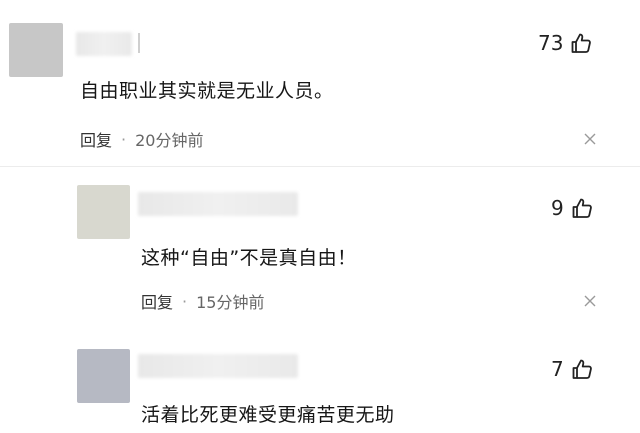  I want to click on like-count: 73, so click(551, 43).